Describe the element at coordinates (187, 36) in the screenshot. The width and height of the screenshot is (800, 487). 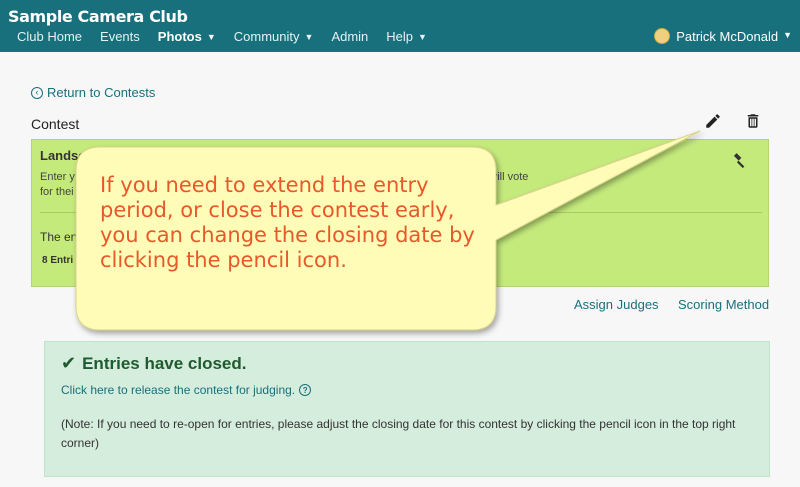
I see `nav-photos: Photos ▼` at that location.